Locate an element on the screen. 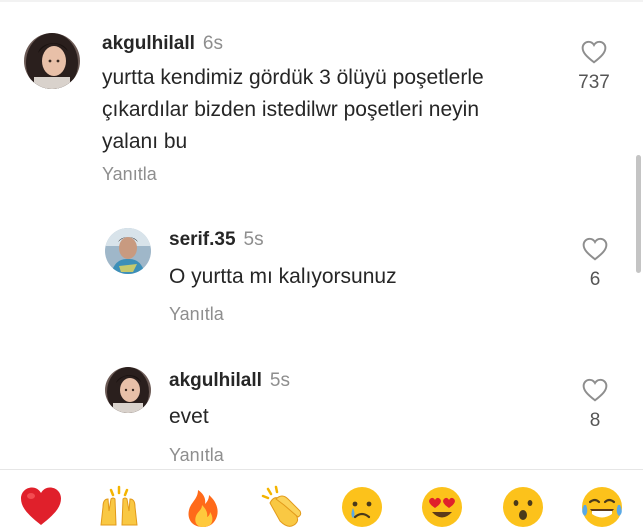 The width and height of the screenshot is (643, 531). comment-header: akgulhilall 5s is located at coordinates (229, 381).